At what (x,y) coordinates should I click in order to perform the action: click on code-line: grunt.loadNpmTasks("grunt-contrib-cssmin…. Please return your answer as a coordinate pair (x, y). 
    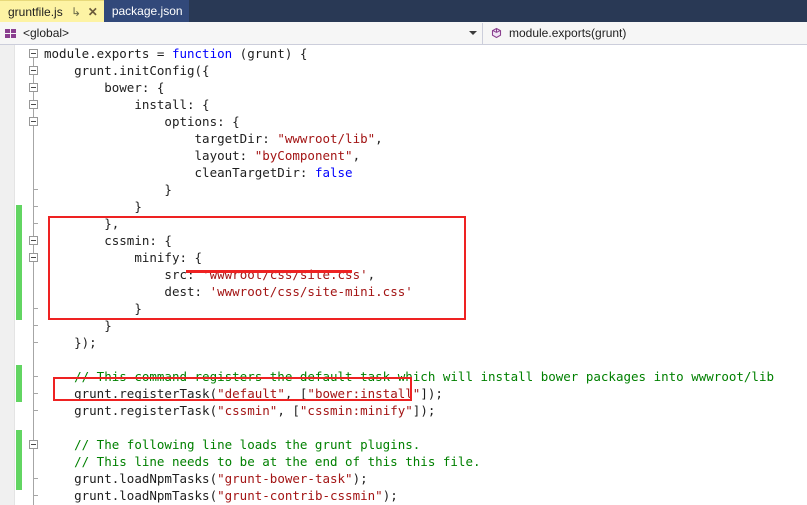
    Looking at the image, I should click on (425, 495).